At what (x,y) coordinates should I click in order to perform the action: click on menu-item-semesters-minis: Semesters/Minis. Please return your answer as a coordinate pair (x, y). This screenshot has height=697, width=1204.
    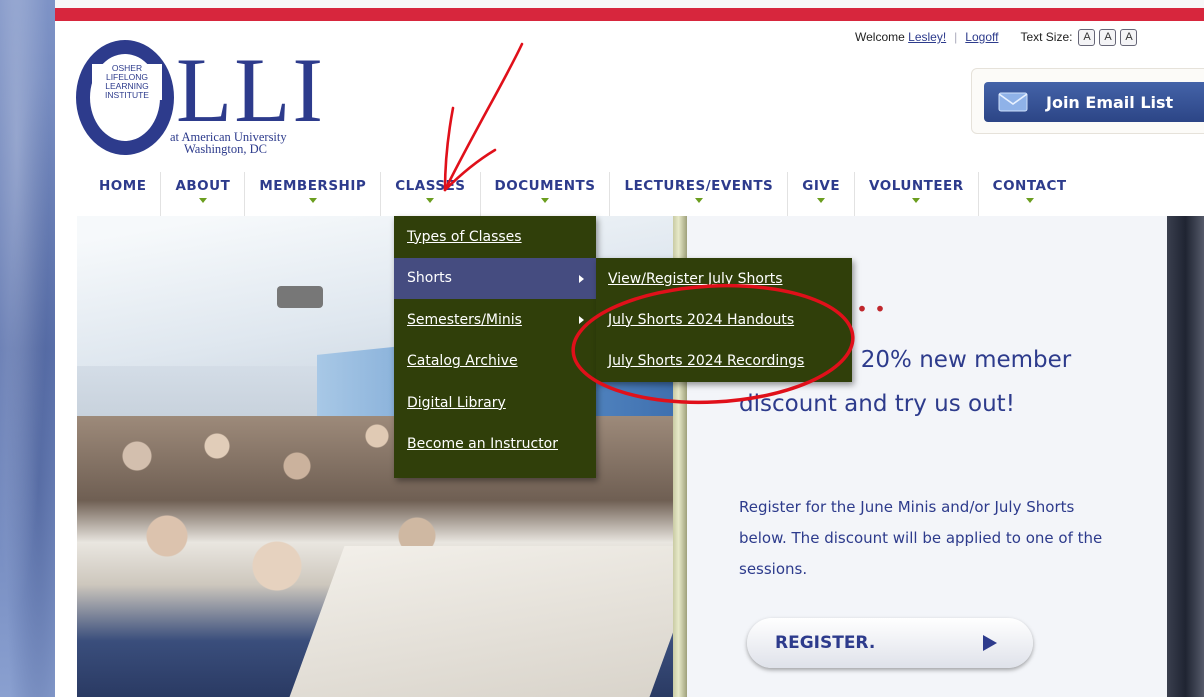
    Looking at the image, I should click on (495, 320).